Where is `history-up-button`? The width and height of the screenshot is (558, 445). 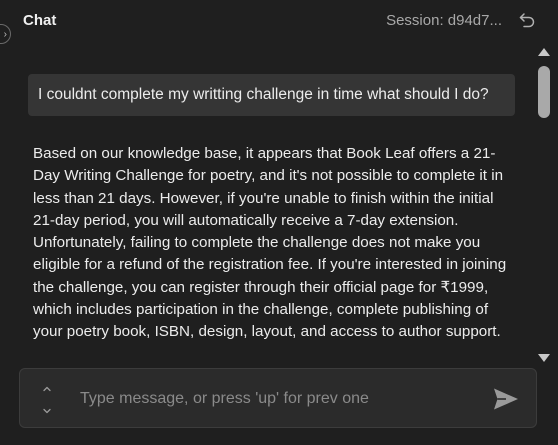 history-up-button is located at coordinates (47, 386).